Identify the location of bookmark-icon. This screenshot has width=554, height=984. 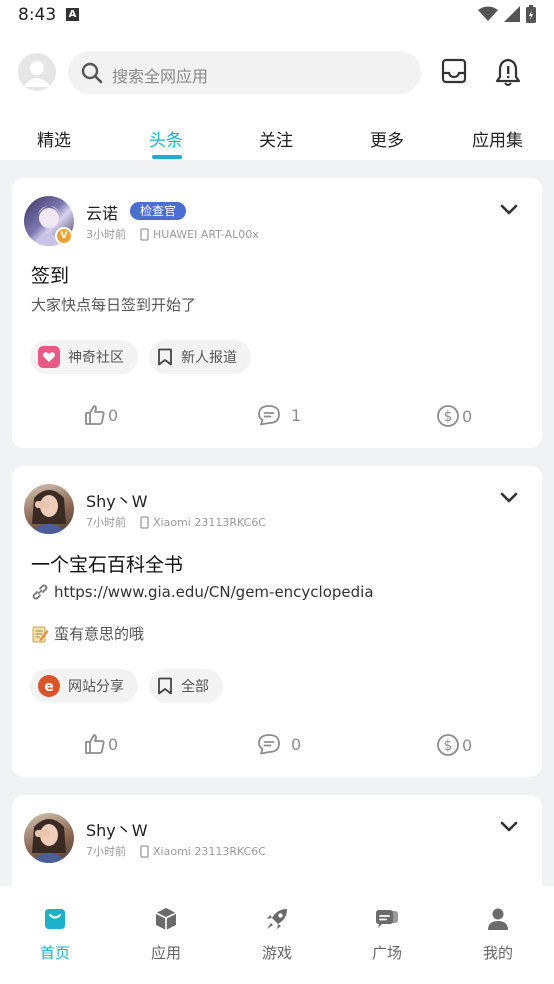
(165, 357).